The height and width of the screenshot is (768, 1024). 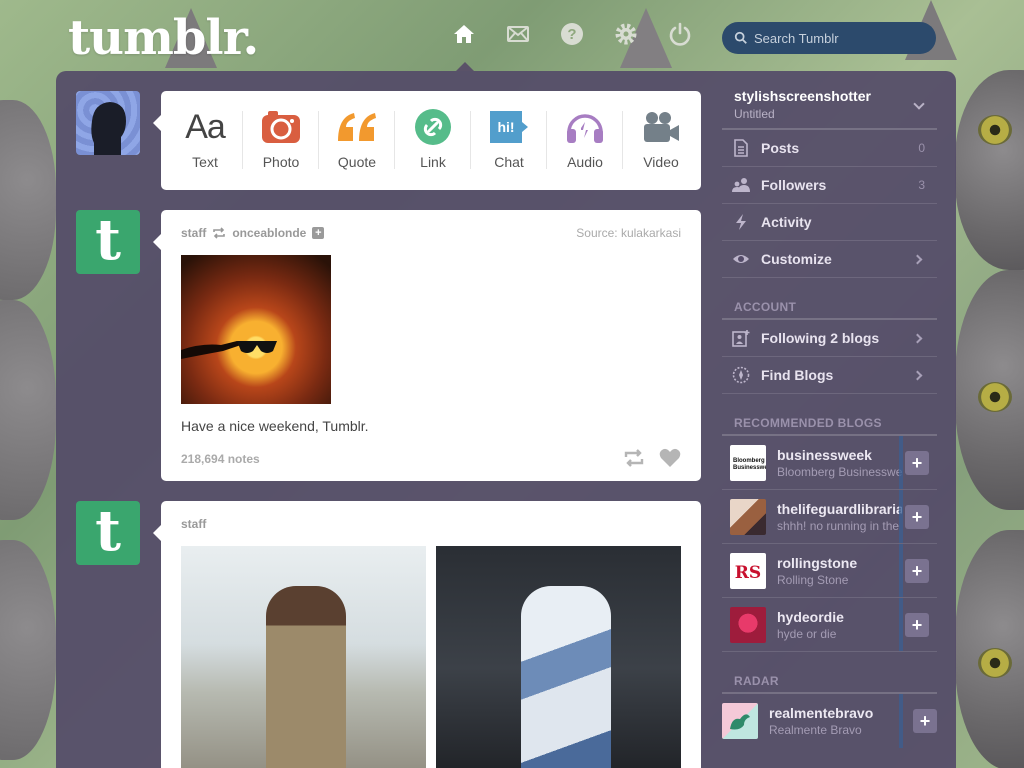 I want to click on radar-blog: realmentebravo Realmente Bravo +, so click(x=829, y=721).